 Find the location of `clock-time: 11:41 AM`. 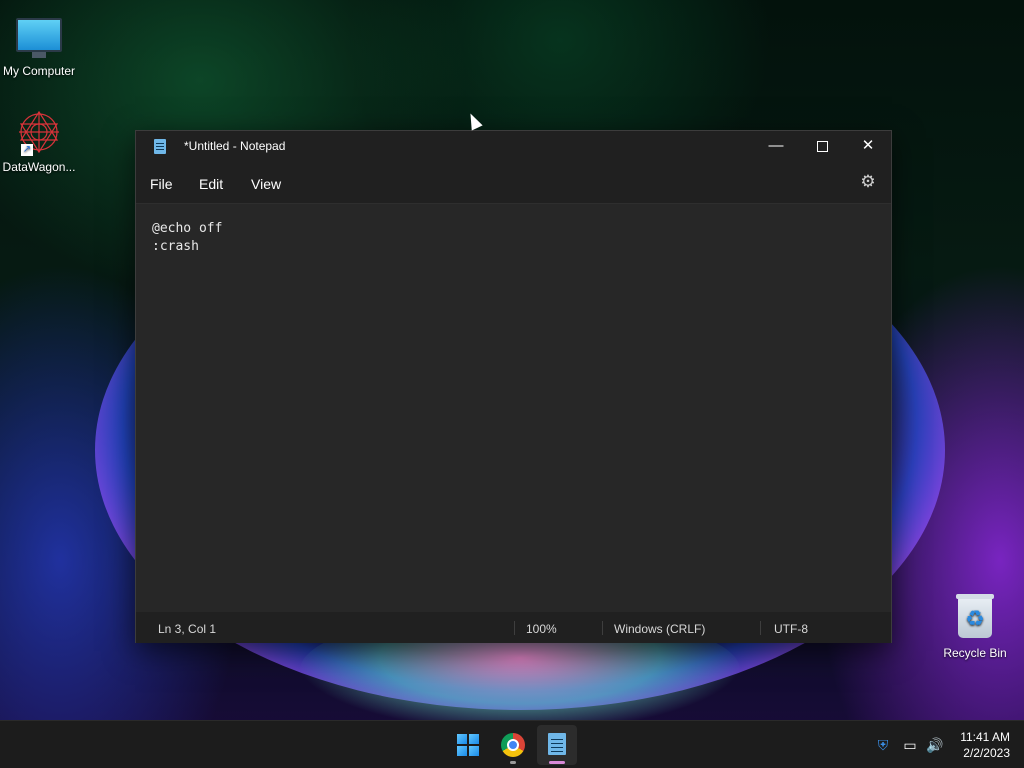

clock-time: 11:41 AM is located at coordinates (985, 737).